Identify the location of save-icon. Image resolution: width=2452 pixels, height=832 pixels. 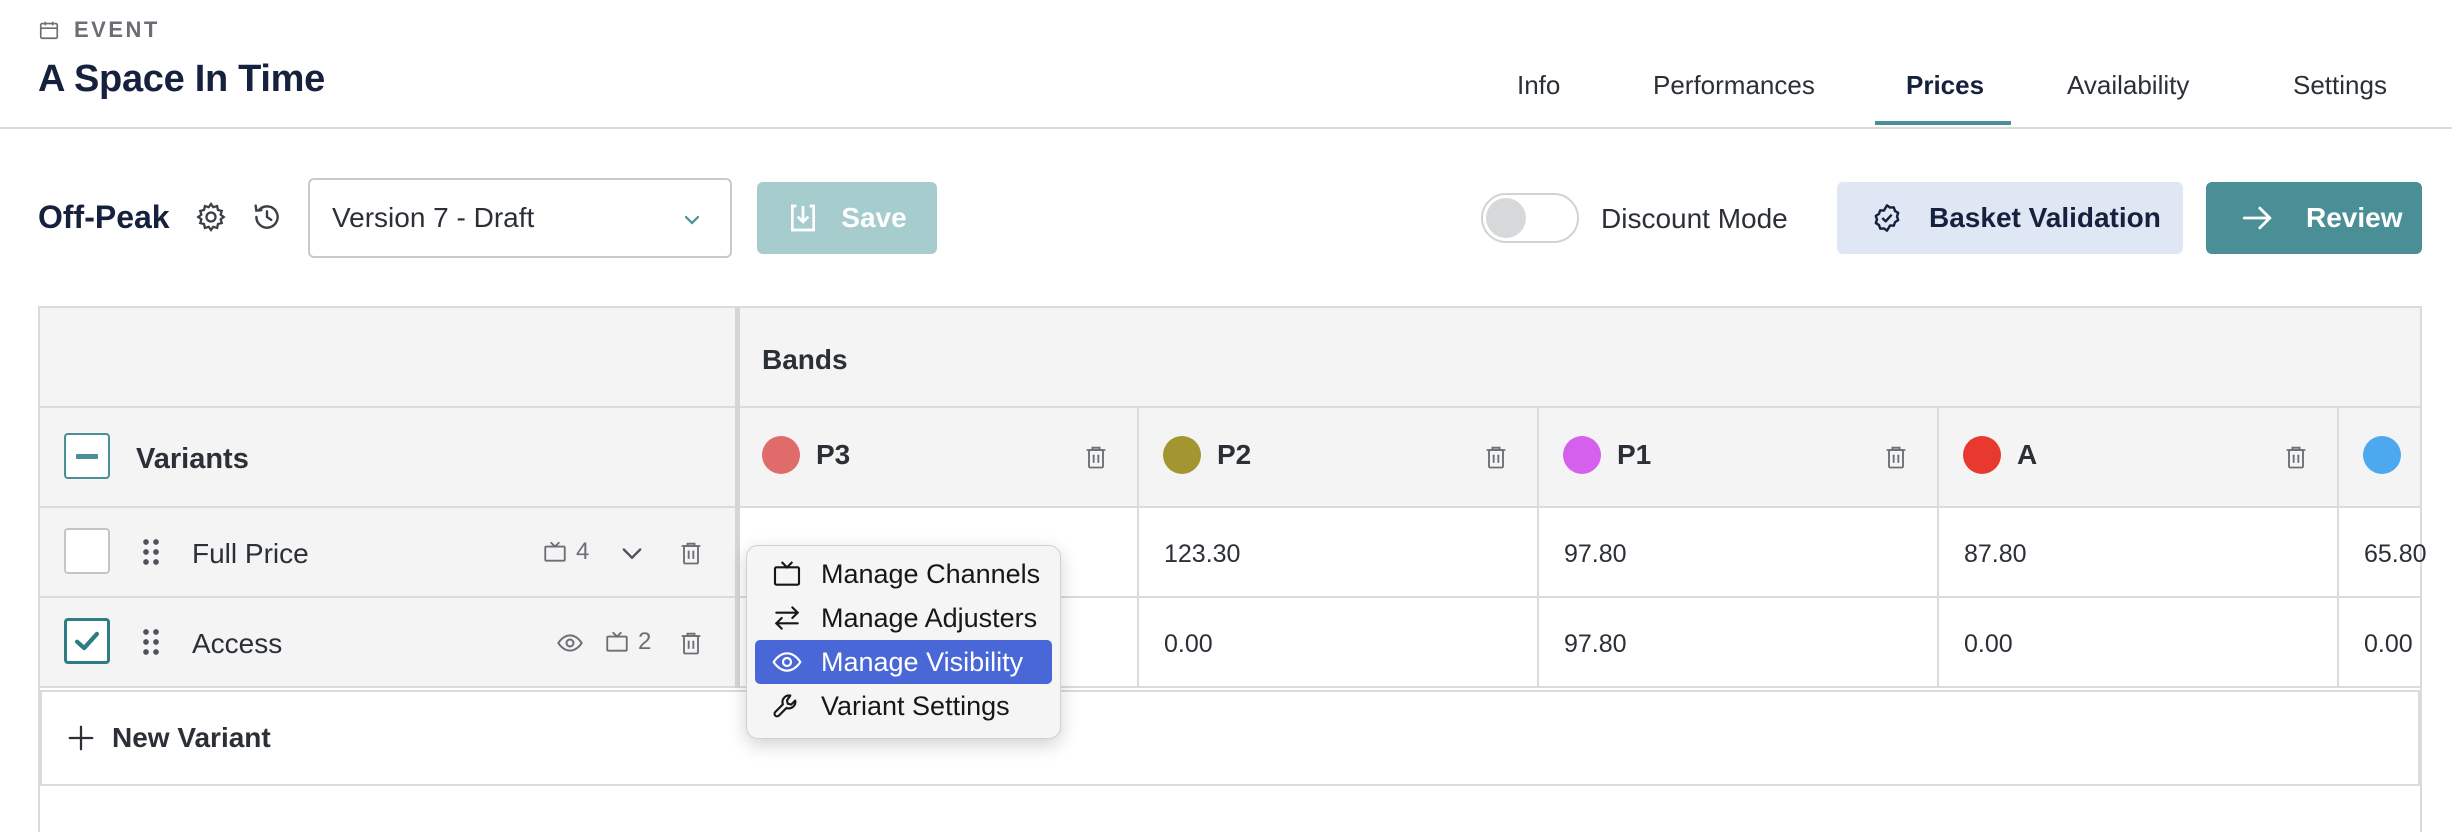
(803, 218).